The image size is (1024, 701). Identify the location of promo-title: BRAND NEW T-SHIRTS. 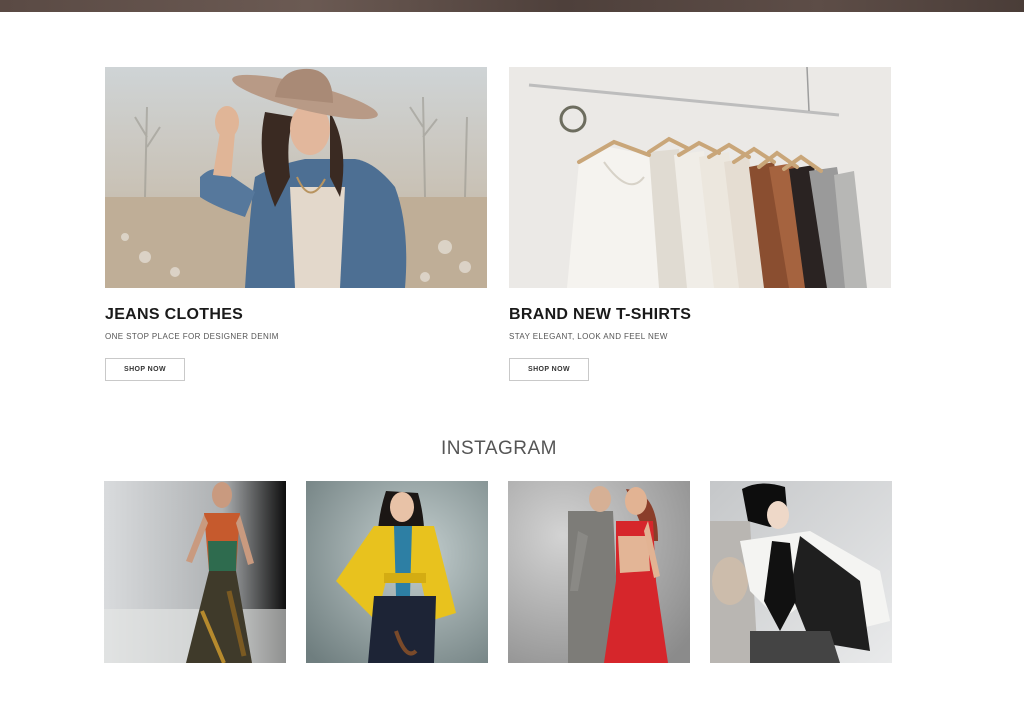
(600, 314).